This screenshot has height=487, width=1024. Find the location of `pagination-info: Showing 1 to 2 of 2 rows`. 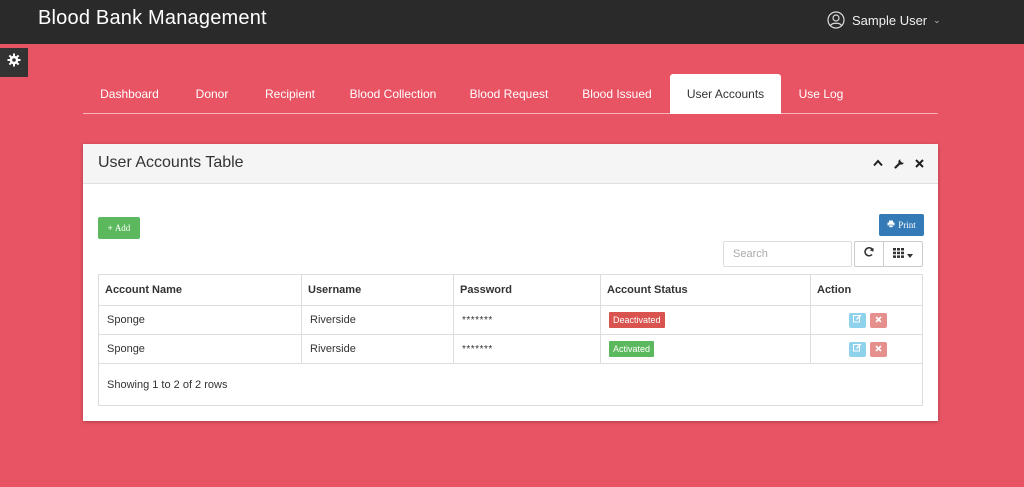

pagination-info: Showing 1 to 2 of 2 rows is located at coordinates (510, 384).